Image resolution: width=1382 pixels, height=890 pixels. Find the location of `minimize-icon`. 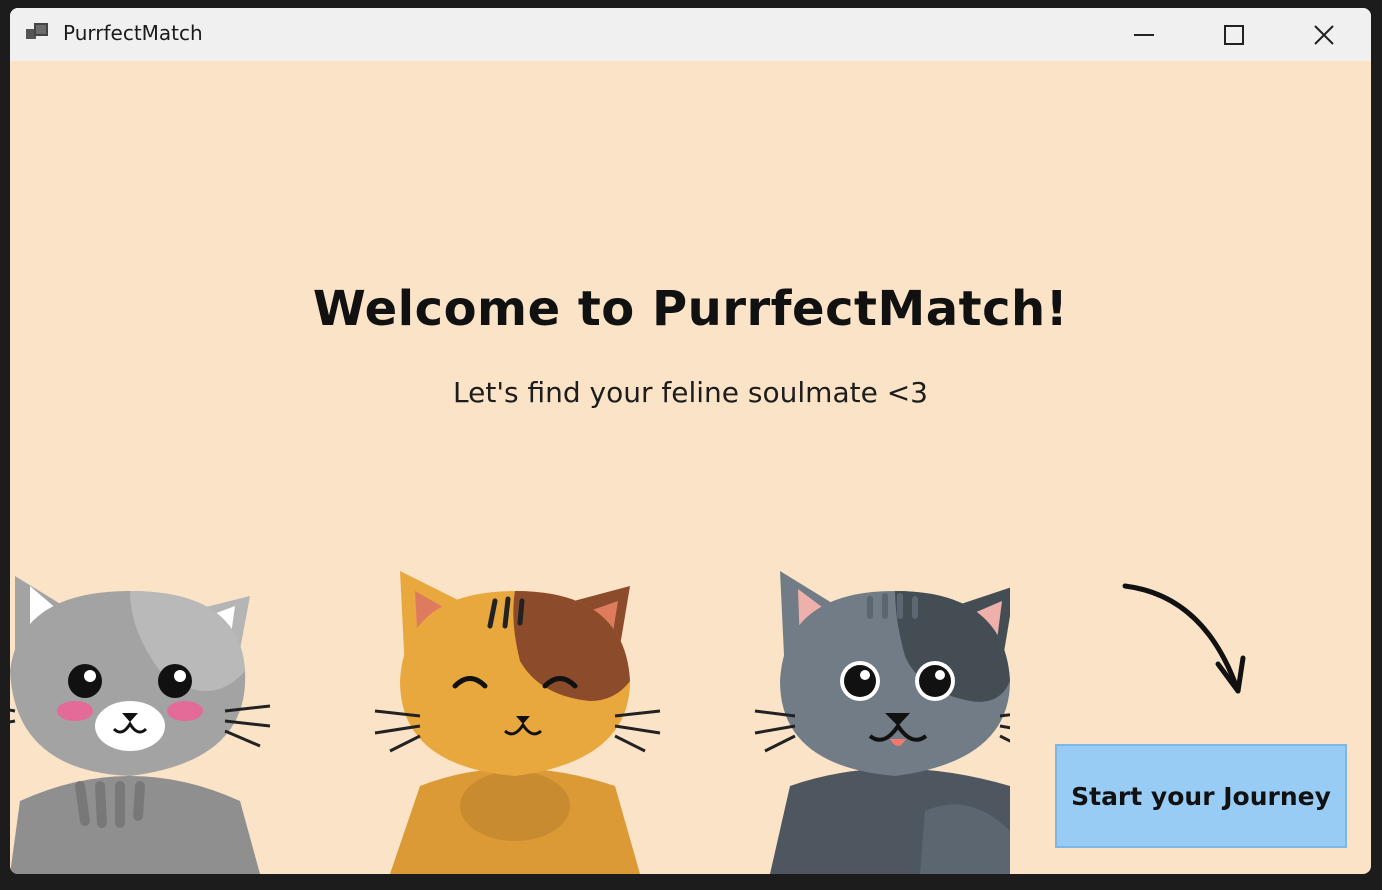

minimize-icon is located at coordinates (1144, 34).